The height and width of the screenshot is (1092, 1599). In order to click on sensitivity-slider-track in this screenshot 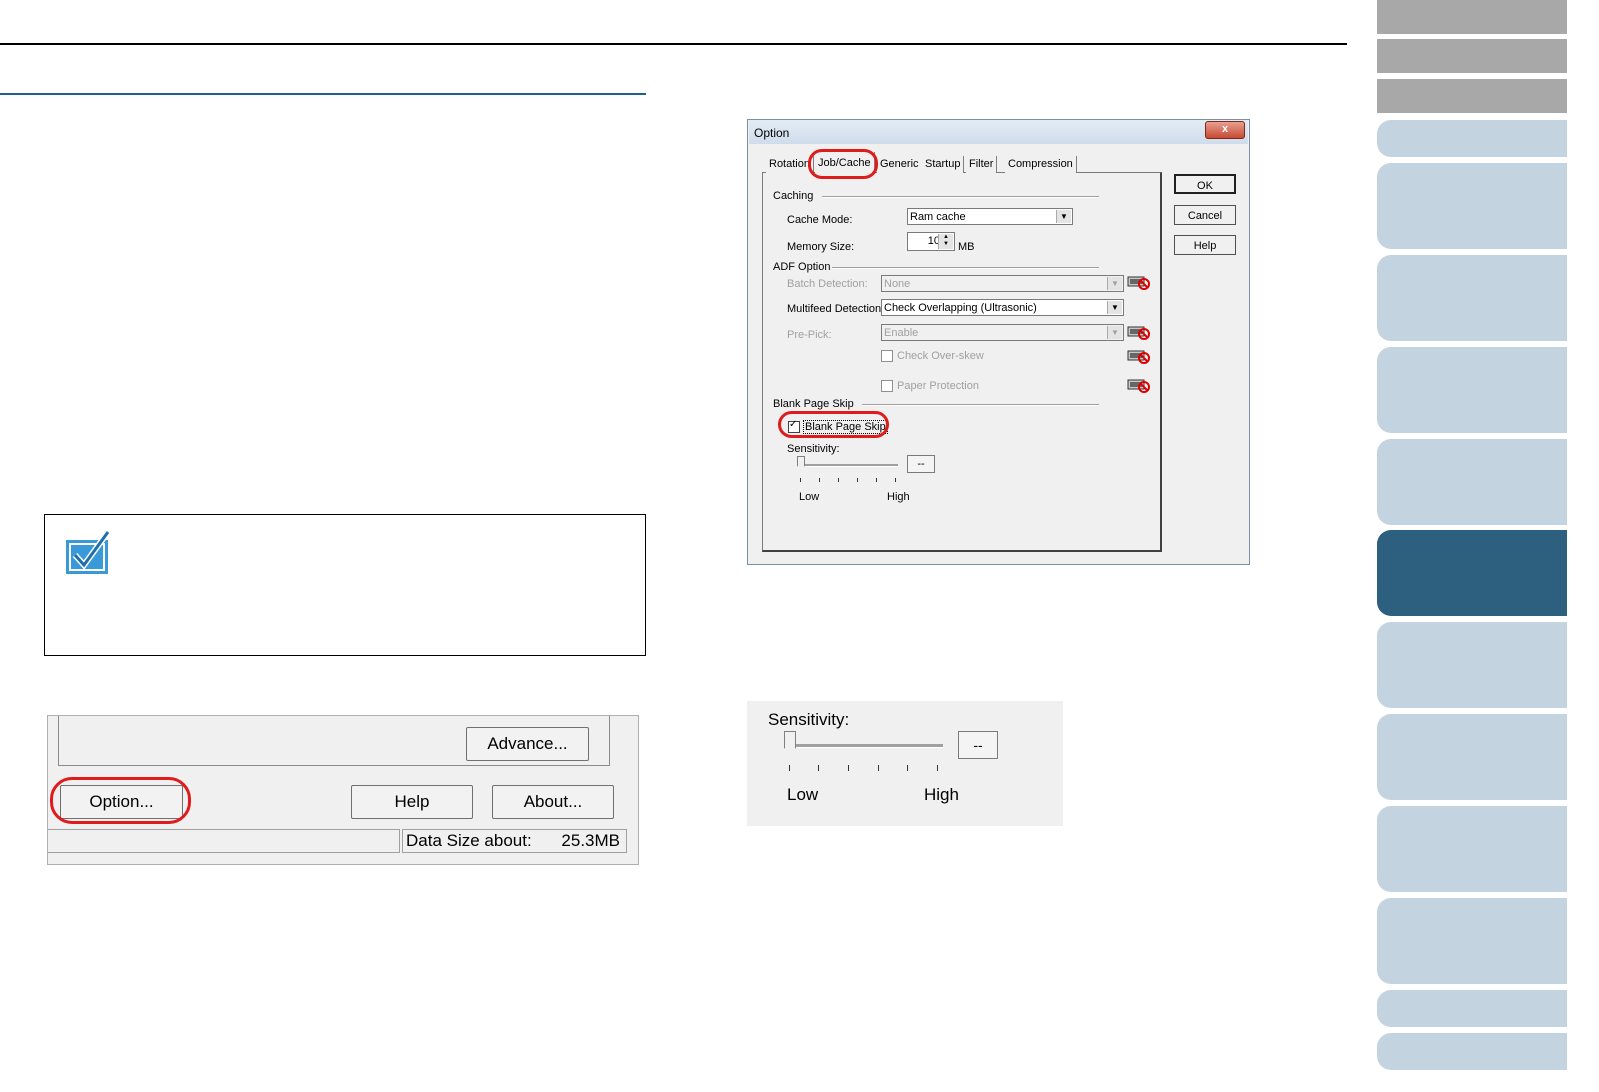, I will do `click(849, 465)`.